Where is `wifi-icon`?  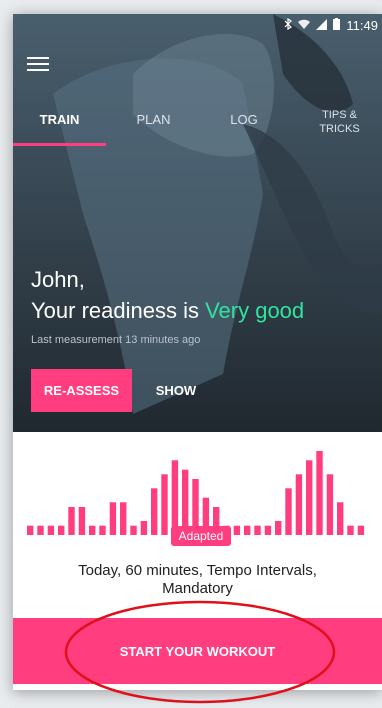
wifi-icon is located at coordinates (304, 25).